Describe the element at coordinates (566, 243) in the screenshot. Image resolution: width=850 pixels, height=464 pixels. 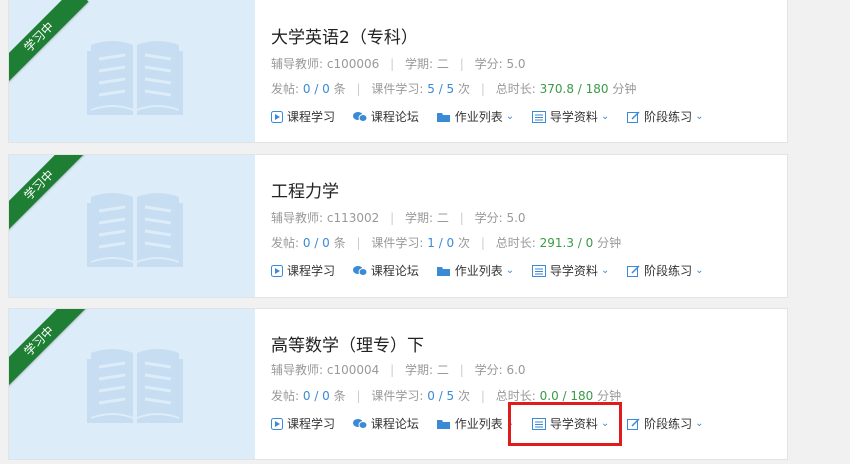
I see `duration-value: 291.3 / 0` at that location.